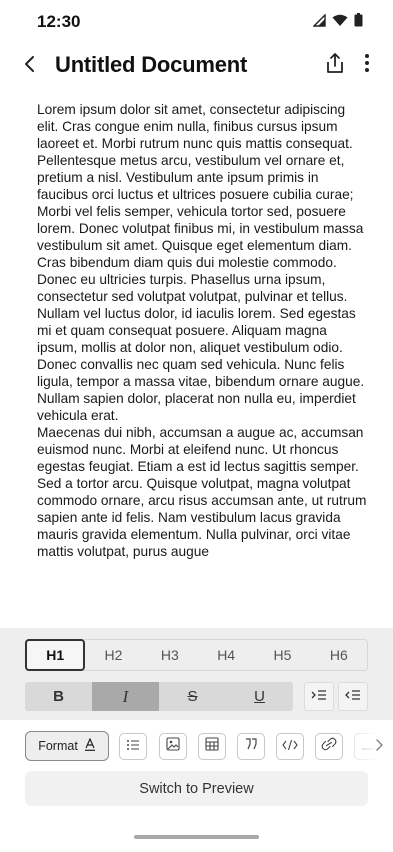  Describe the element at coordinates (319, 22) in the screenshot. I see `signal-icon` at that location.